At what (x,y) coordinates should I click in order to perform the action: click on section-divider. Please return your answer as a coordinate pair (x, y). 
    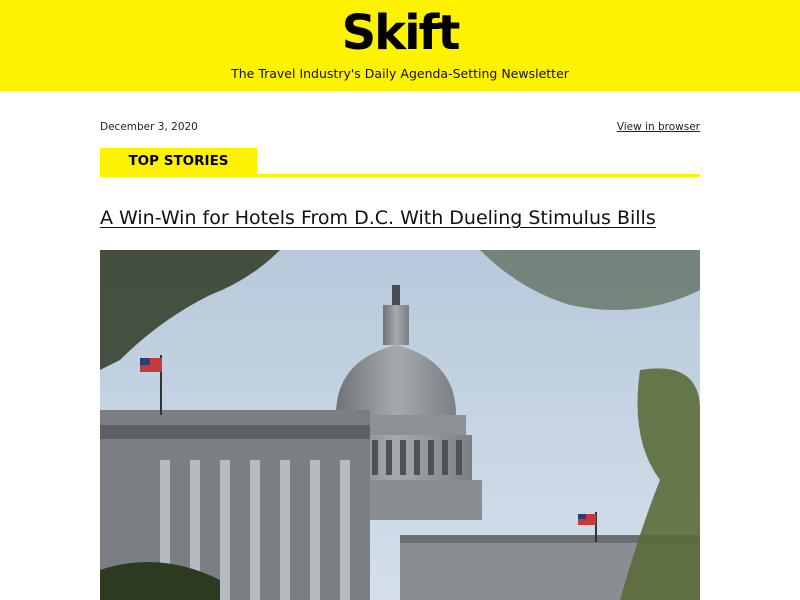
    Looking at the image, I should click on (400, 175).